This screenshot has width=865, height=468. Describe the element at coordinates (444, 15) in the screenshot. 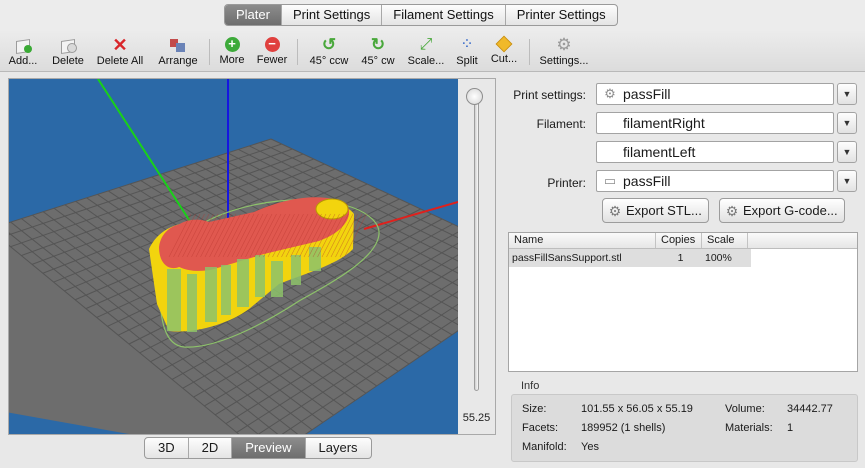

I see `tab-filament-settings: Filament Settings` at that location.